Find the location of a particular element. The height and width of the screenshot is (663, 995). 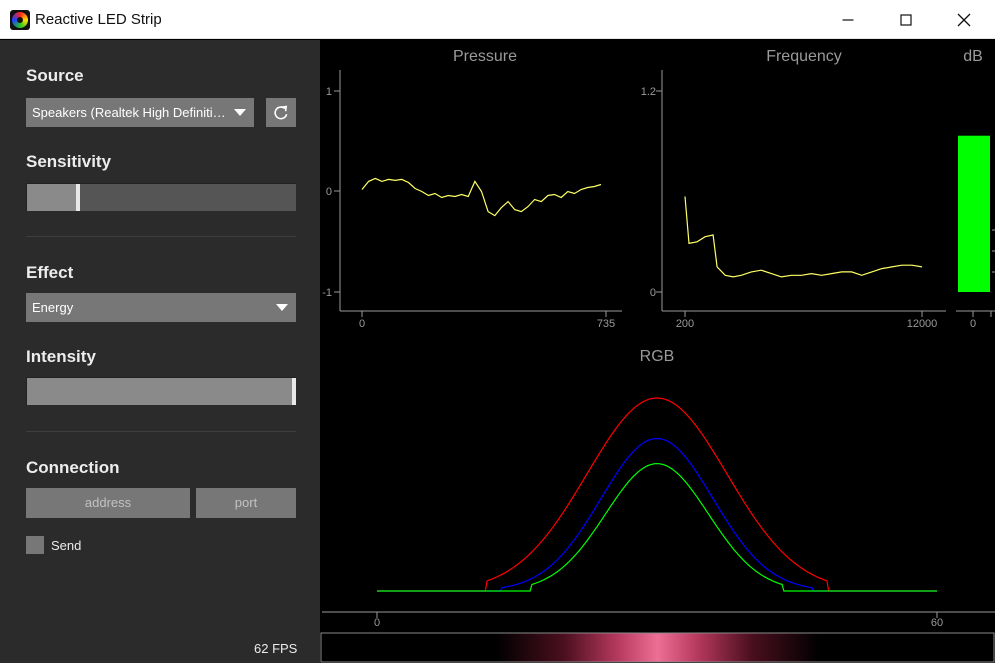

title-bar: Reactive LED Strip is located at coordinates (497, 19).